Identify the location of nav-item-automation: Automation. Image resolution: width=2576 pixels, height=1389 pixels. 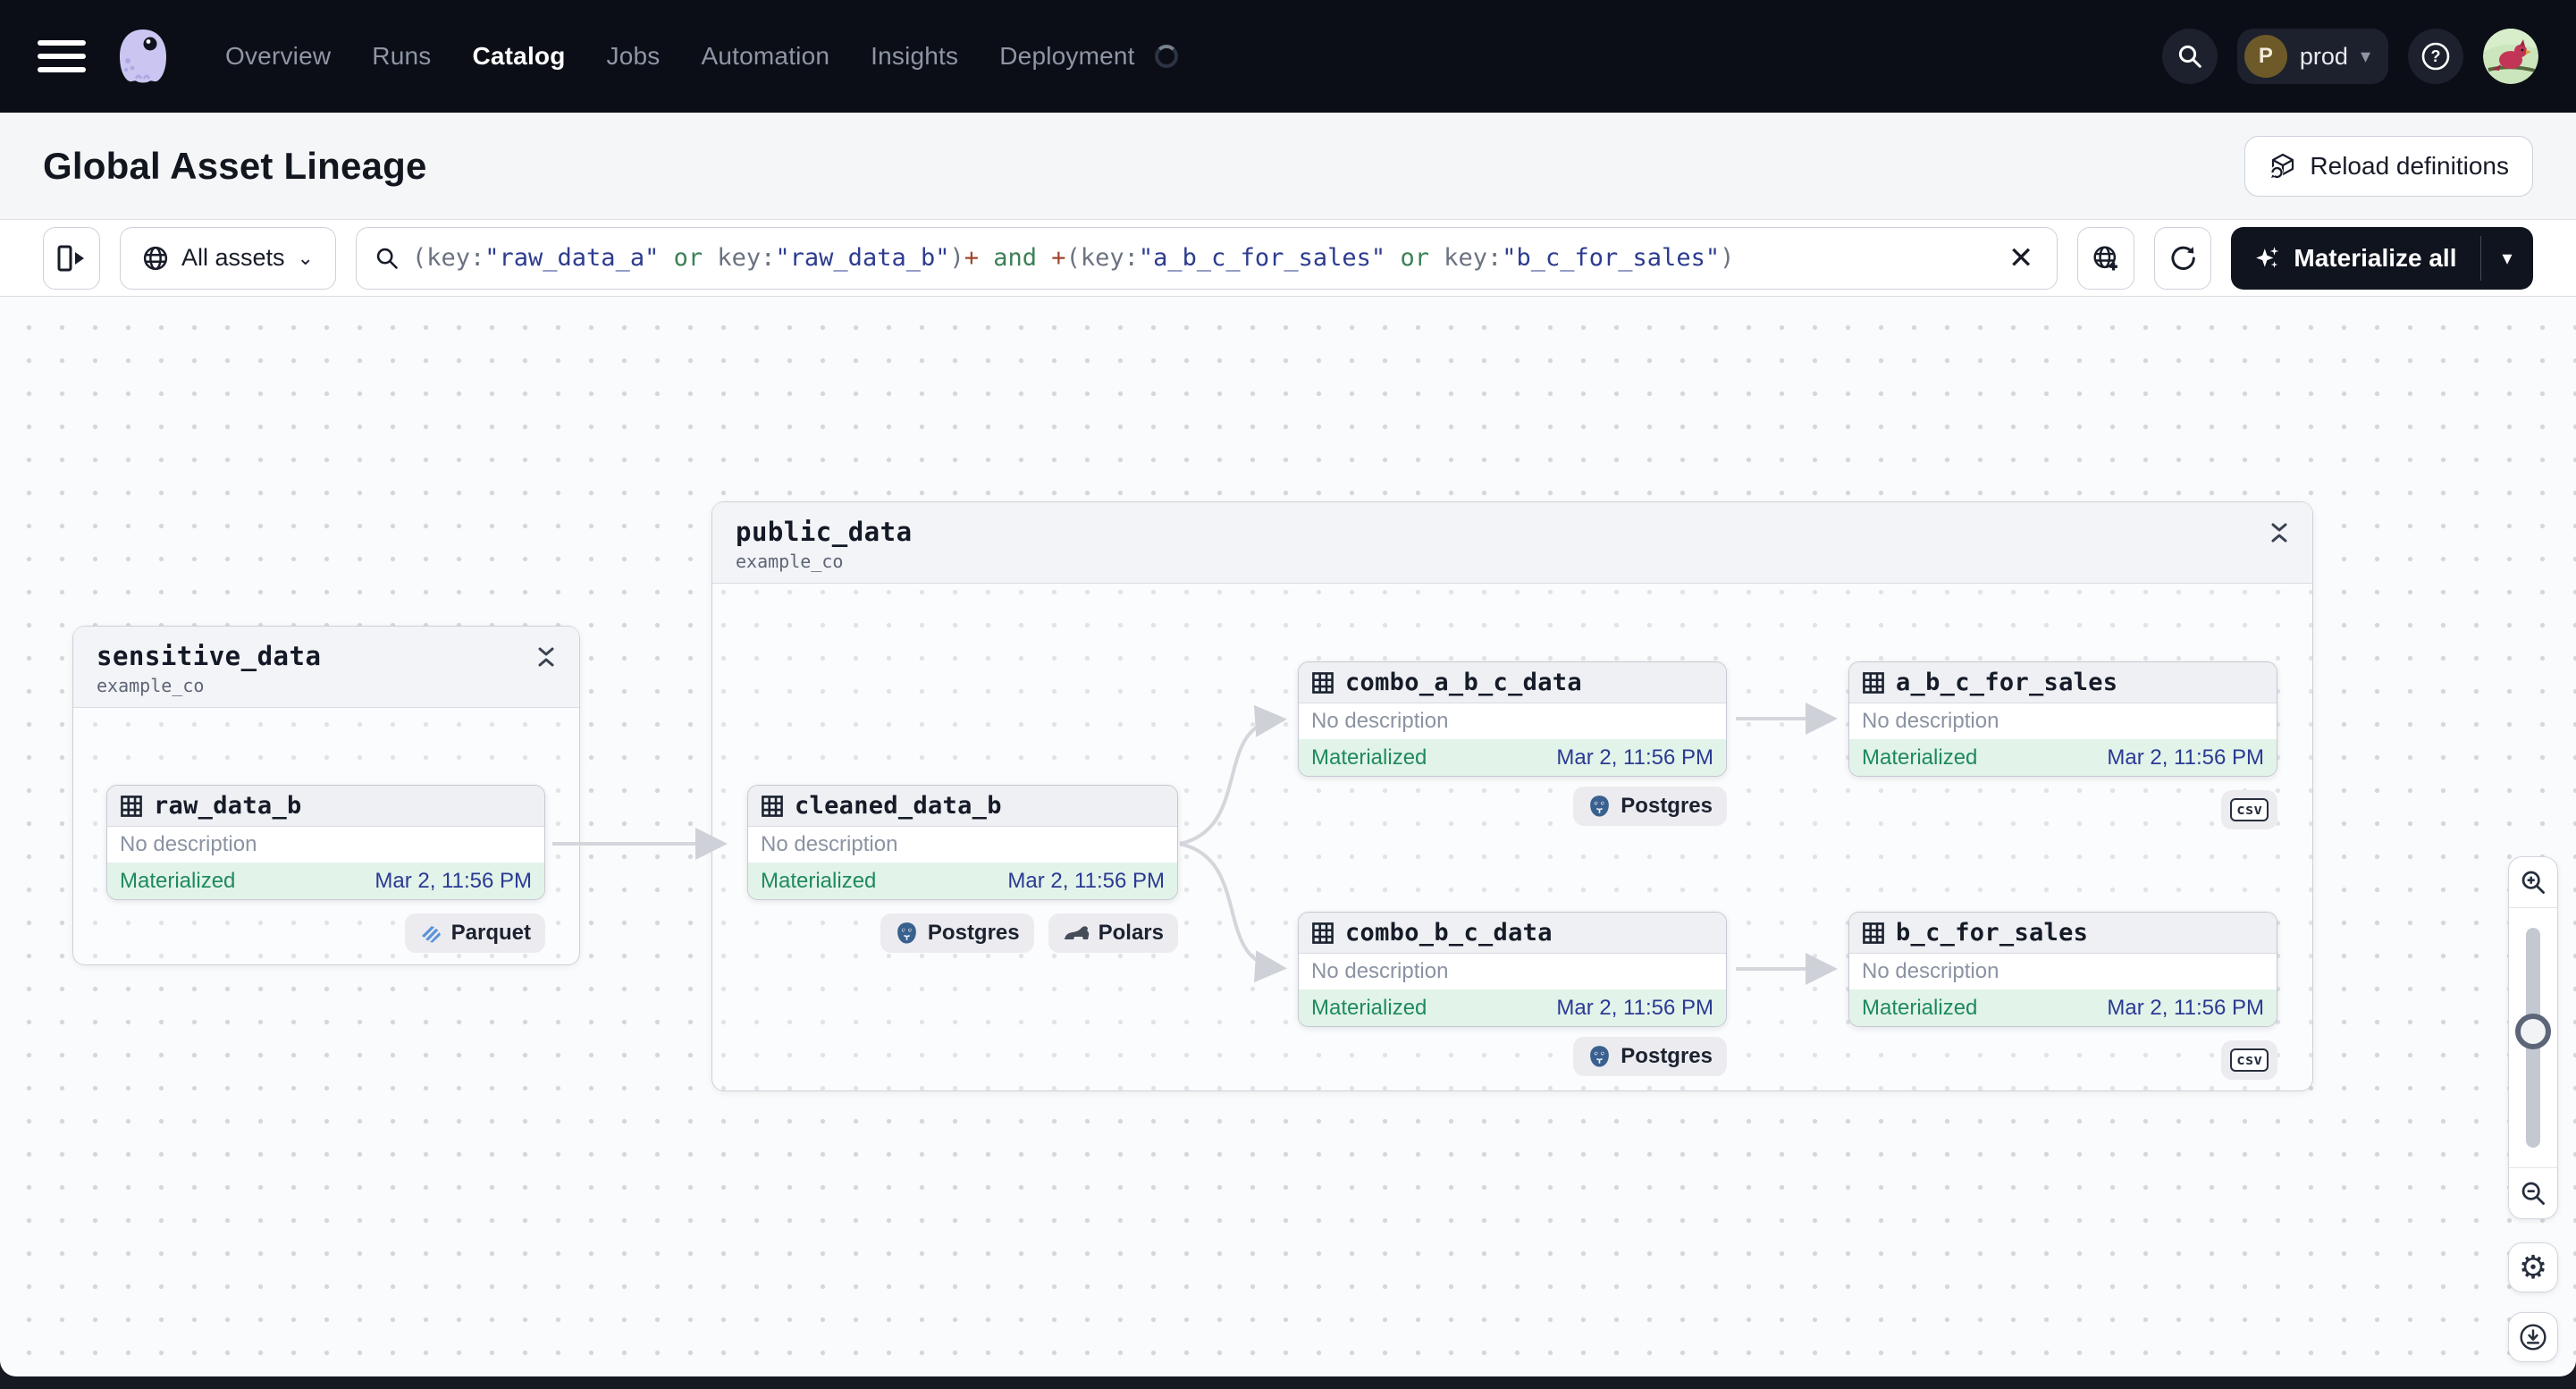
(766, 56).